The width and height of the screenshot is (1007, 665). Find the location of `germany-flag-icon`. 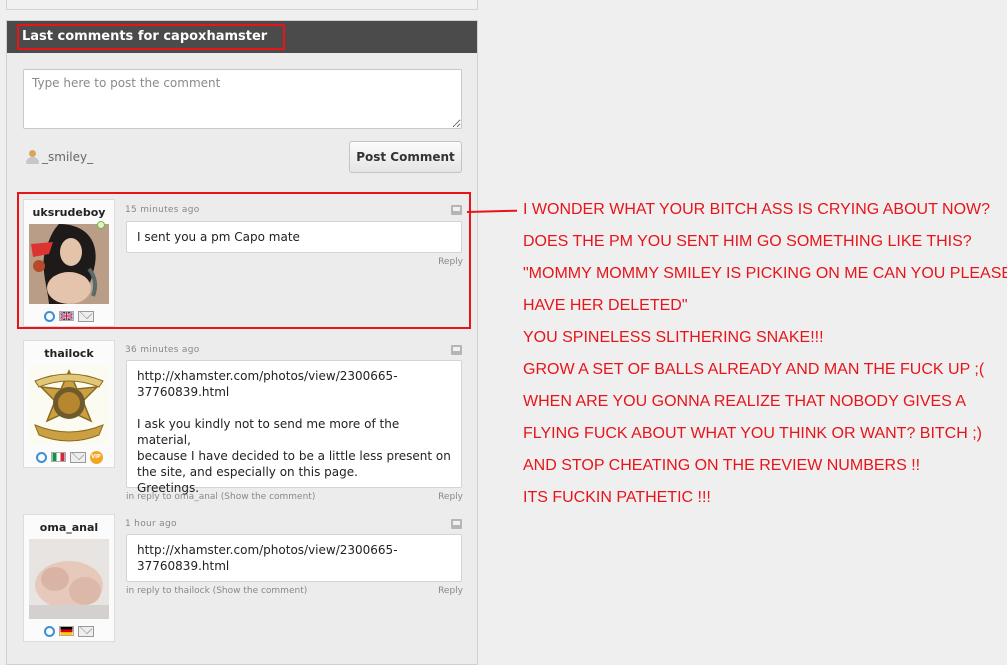

germany-flag-icon is located at coordinates (66, 631).